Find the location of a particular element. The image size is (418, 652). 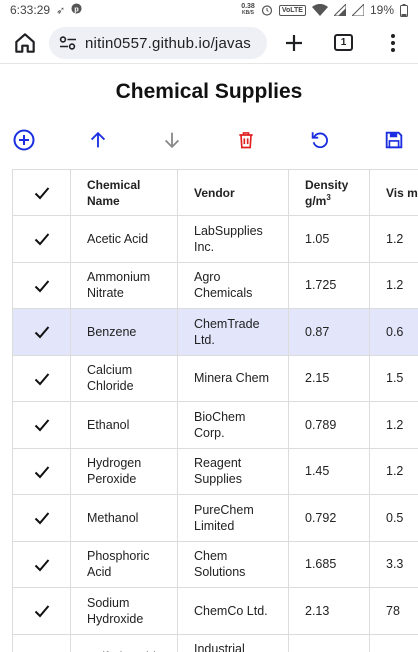

header-density: Density g/m3 is located at coordinates (329, 192).